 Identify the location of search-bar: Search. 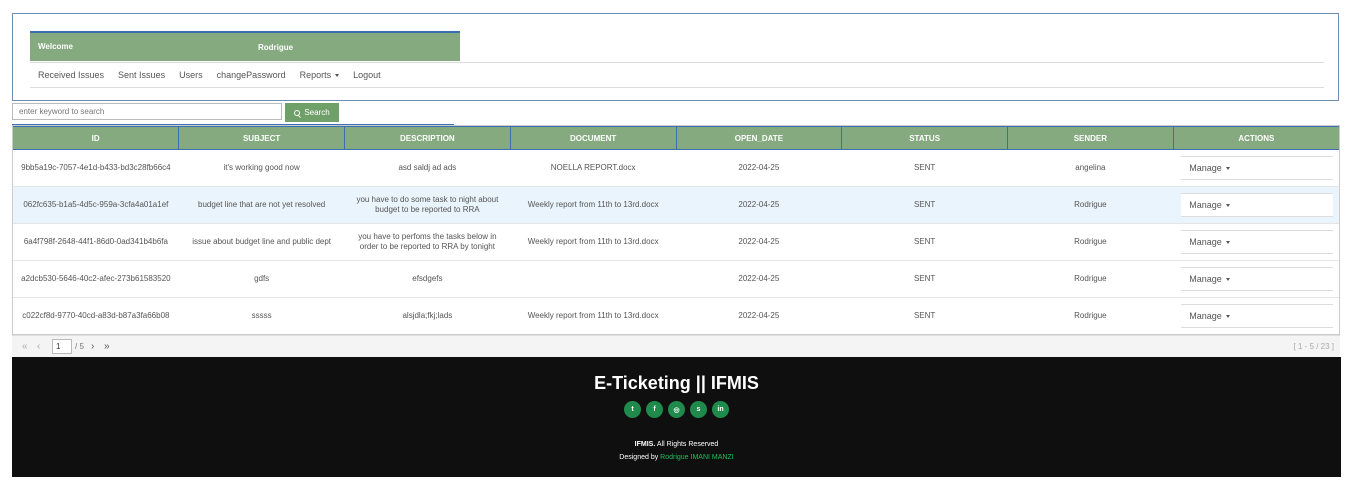
(233, 114).